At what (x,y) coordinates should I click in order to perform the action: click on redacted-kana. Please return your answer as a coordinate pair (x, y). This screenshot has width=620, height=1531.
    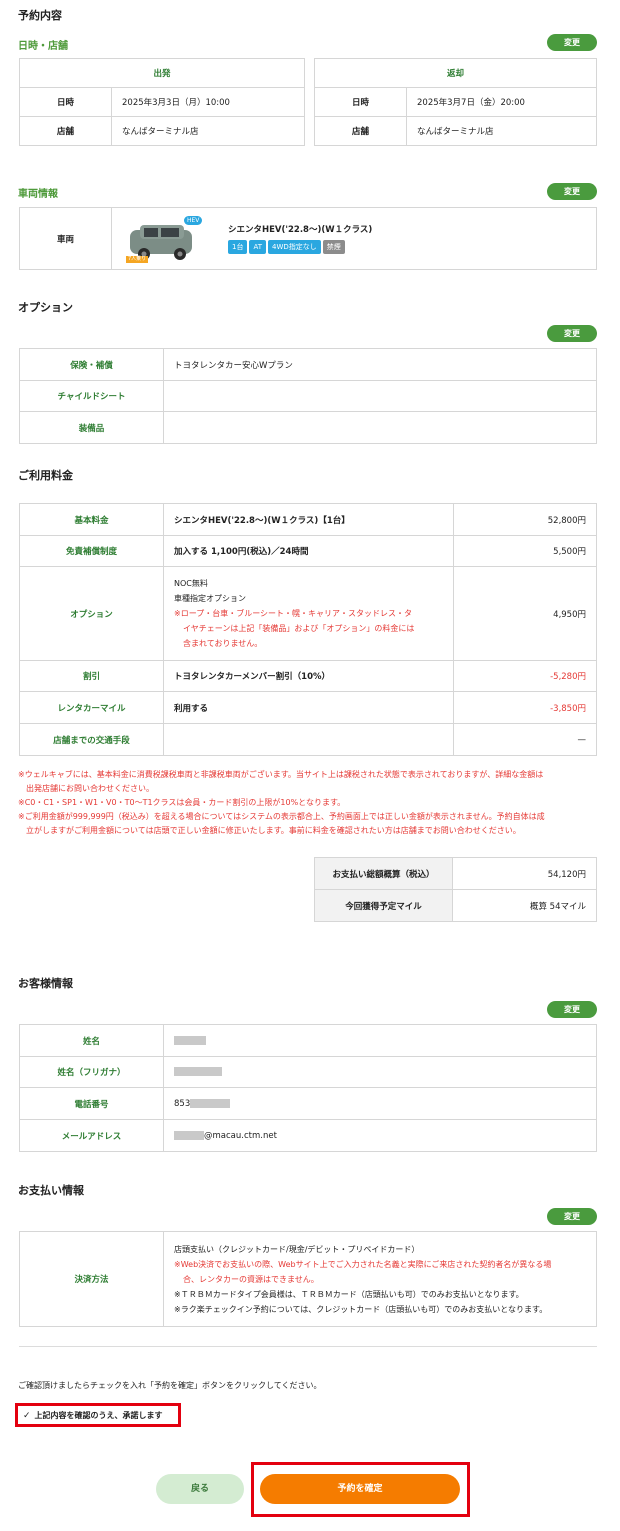
    Looking at the image, I should click on (198, 1071).